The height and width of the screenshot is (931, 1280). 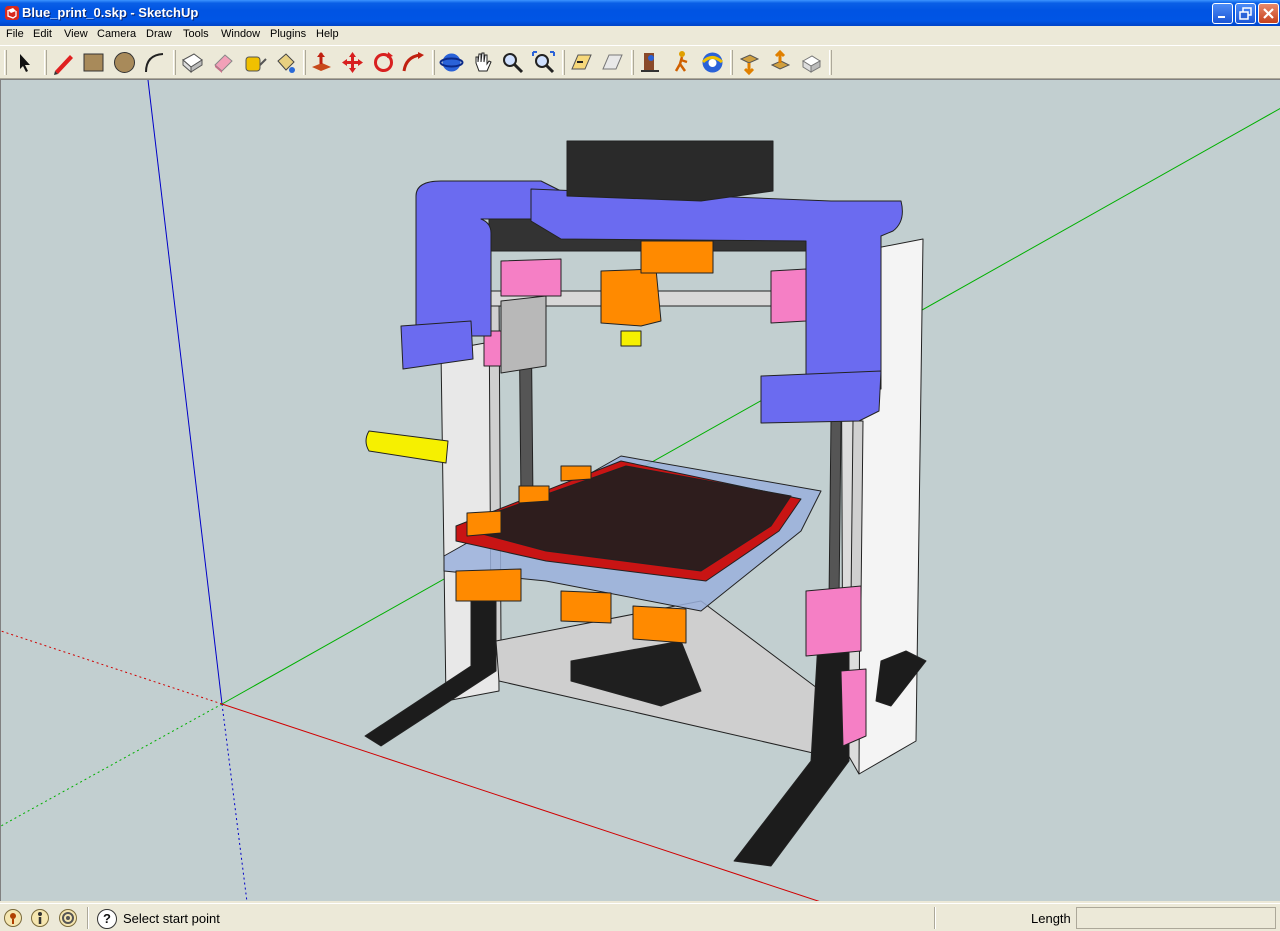 I want to click on menu-window: Window, so click(x=240, y=34).